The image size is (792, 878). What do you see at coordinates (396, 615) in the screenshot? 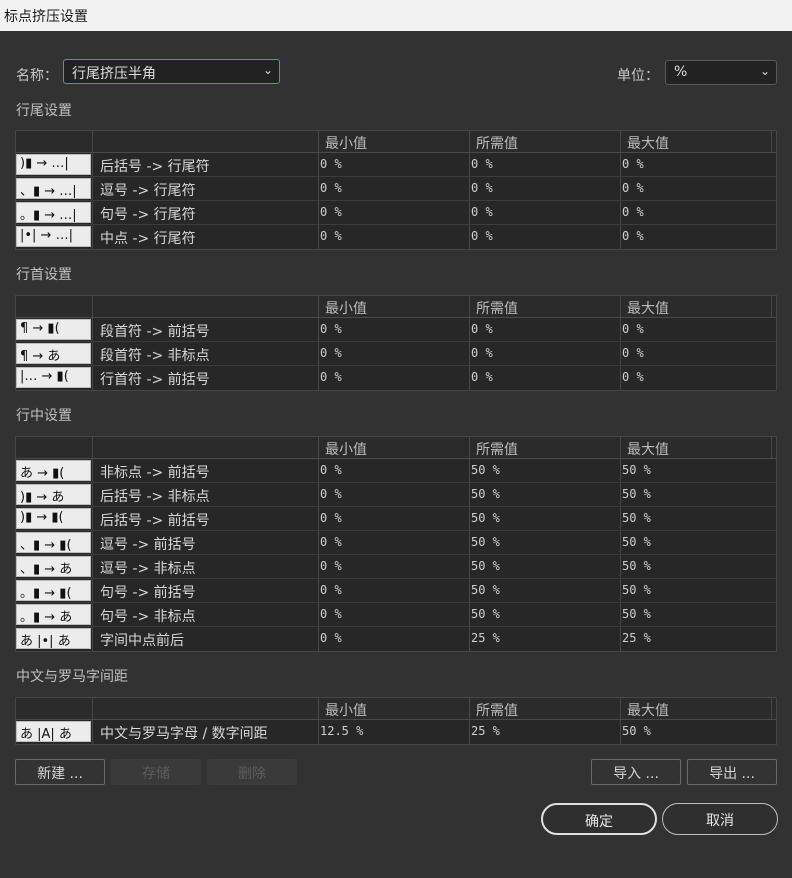
I see `table-row: 。▮ → あ句号 -> 非标点 0 % 50 % 50 %` at bounding box center [396, 615].